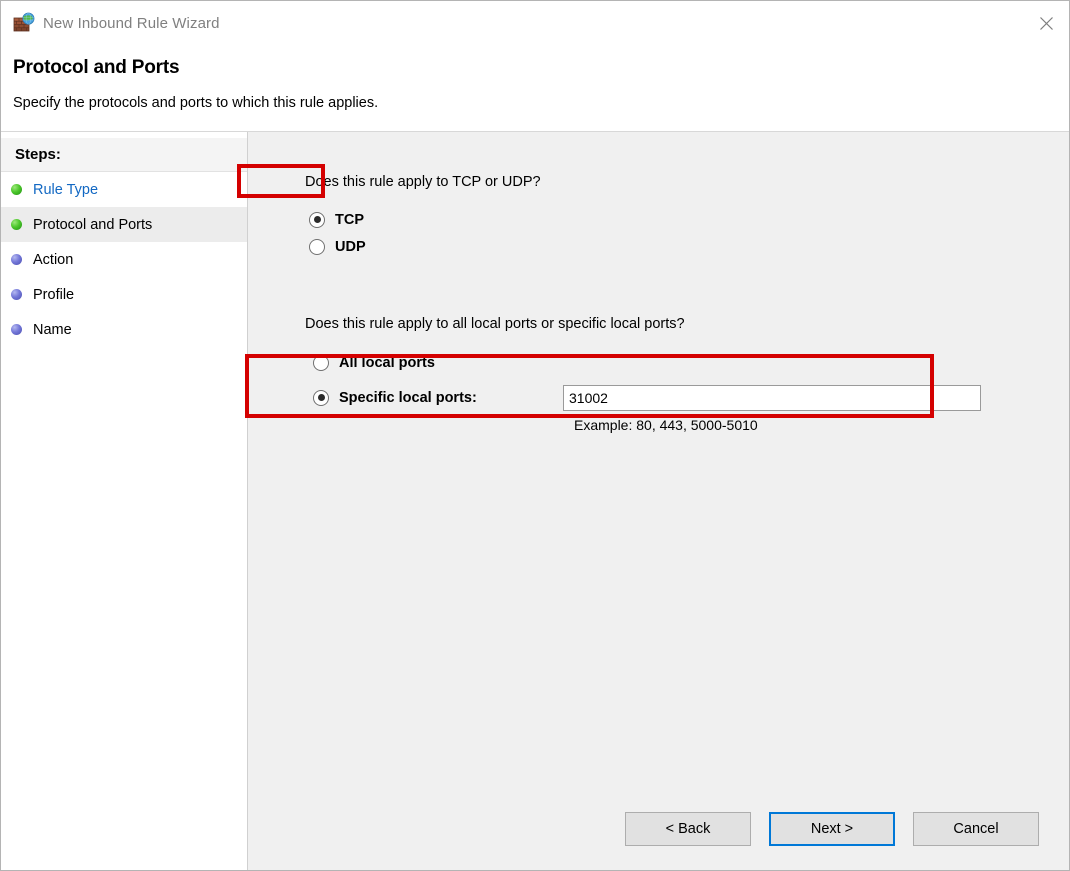 This screenshot has height=871, width=1070. I want to click on sidebar-item-label: Profile, so click(54, 294).